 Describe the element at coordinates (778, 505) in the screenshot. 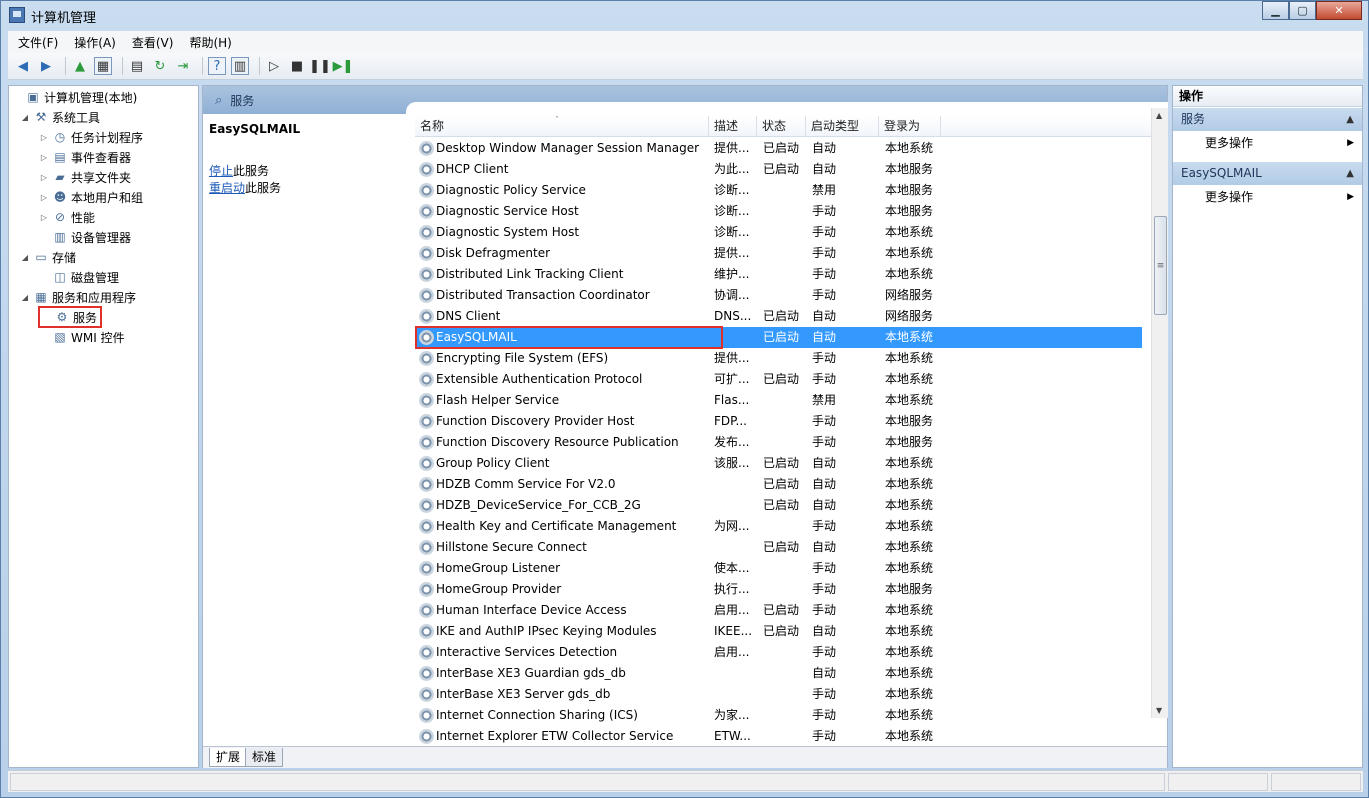

I see `table-row: HDZB_DeviceService_For_CCB_2G 已启动 自动 本地系统` at that location.